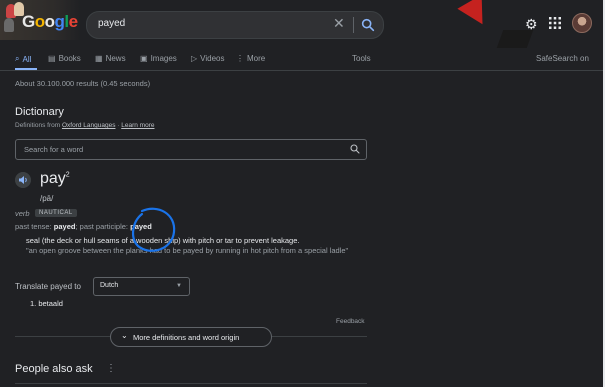  What do you see at coordinates (28, 21) in the screenshot?
I see `logo-letter: G` at bounding box center [28, 21].